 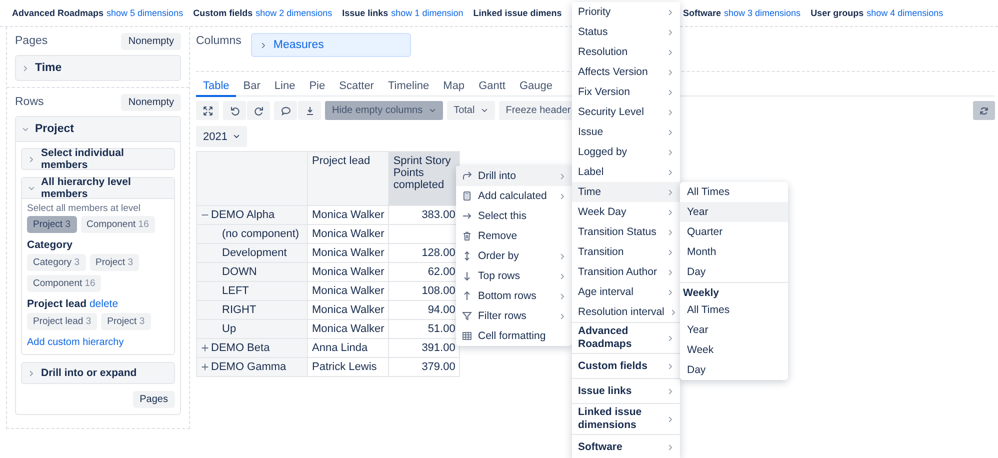 I want to click on pages-button: Pages, so click(x=153, y=399).